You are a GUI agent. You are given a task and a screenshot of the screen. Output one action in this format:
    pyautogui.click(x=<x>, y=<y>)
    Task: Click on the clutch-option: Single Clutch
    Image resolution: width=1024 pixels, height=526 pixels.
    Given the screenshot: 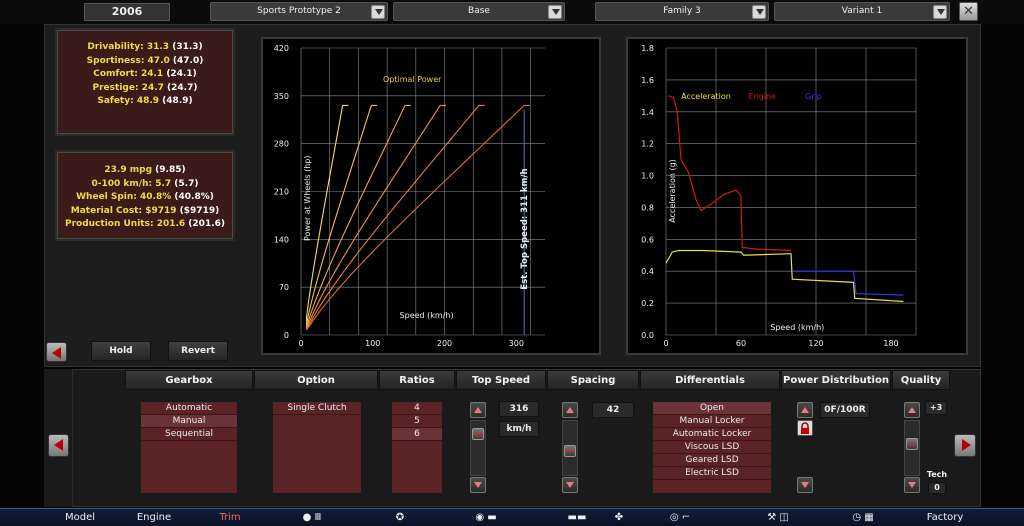 What is the action you would take?
    pyautogui.click(x=317, y=408)
    